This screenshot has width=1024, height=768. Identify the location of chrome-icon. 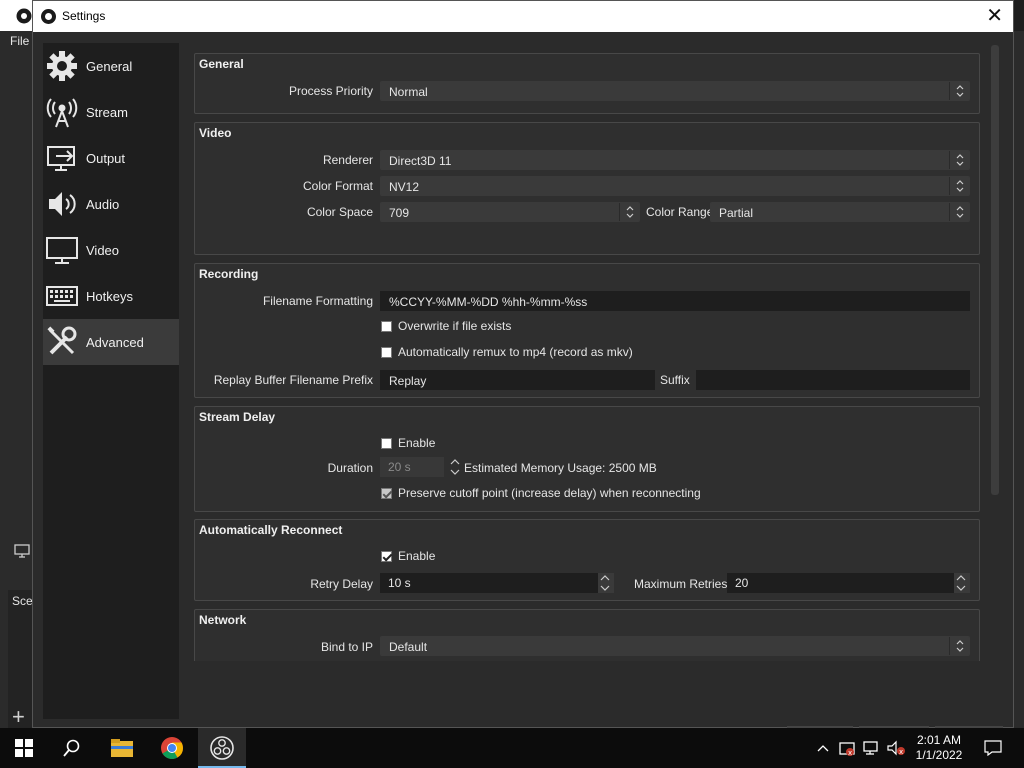
(172, 748).